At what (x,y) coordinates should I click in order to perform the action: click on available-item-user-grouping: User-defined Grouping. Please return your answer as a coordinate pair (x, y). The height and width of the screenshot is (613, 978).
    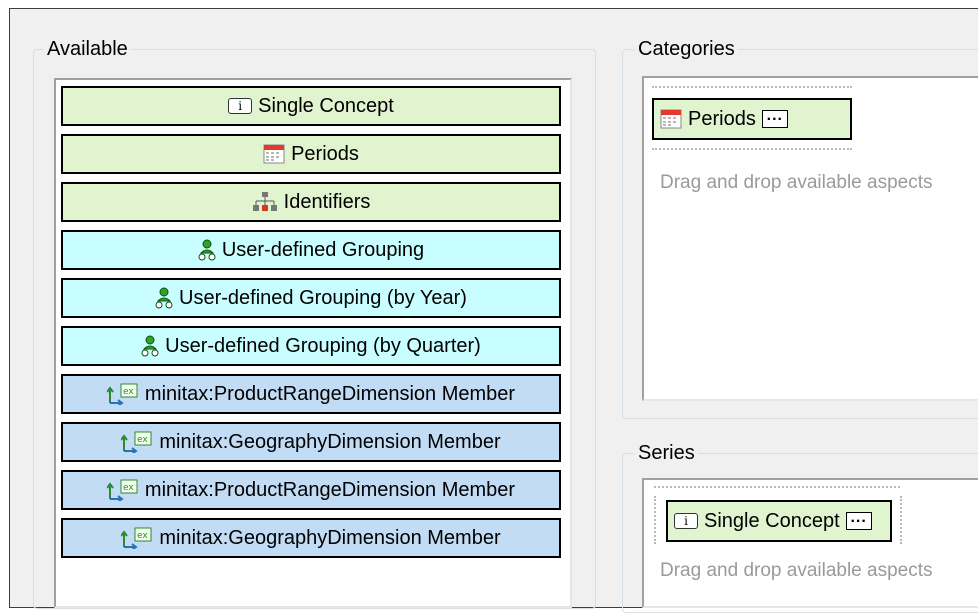
    Looking at the image, I should click on (311, 250).